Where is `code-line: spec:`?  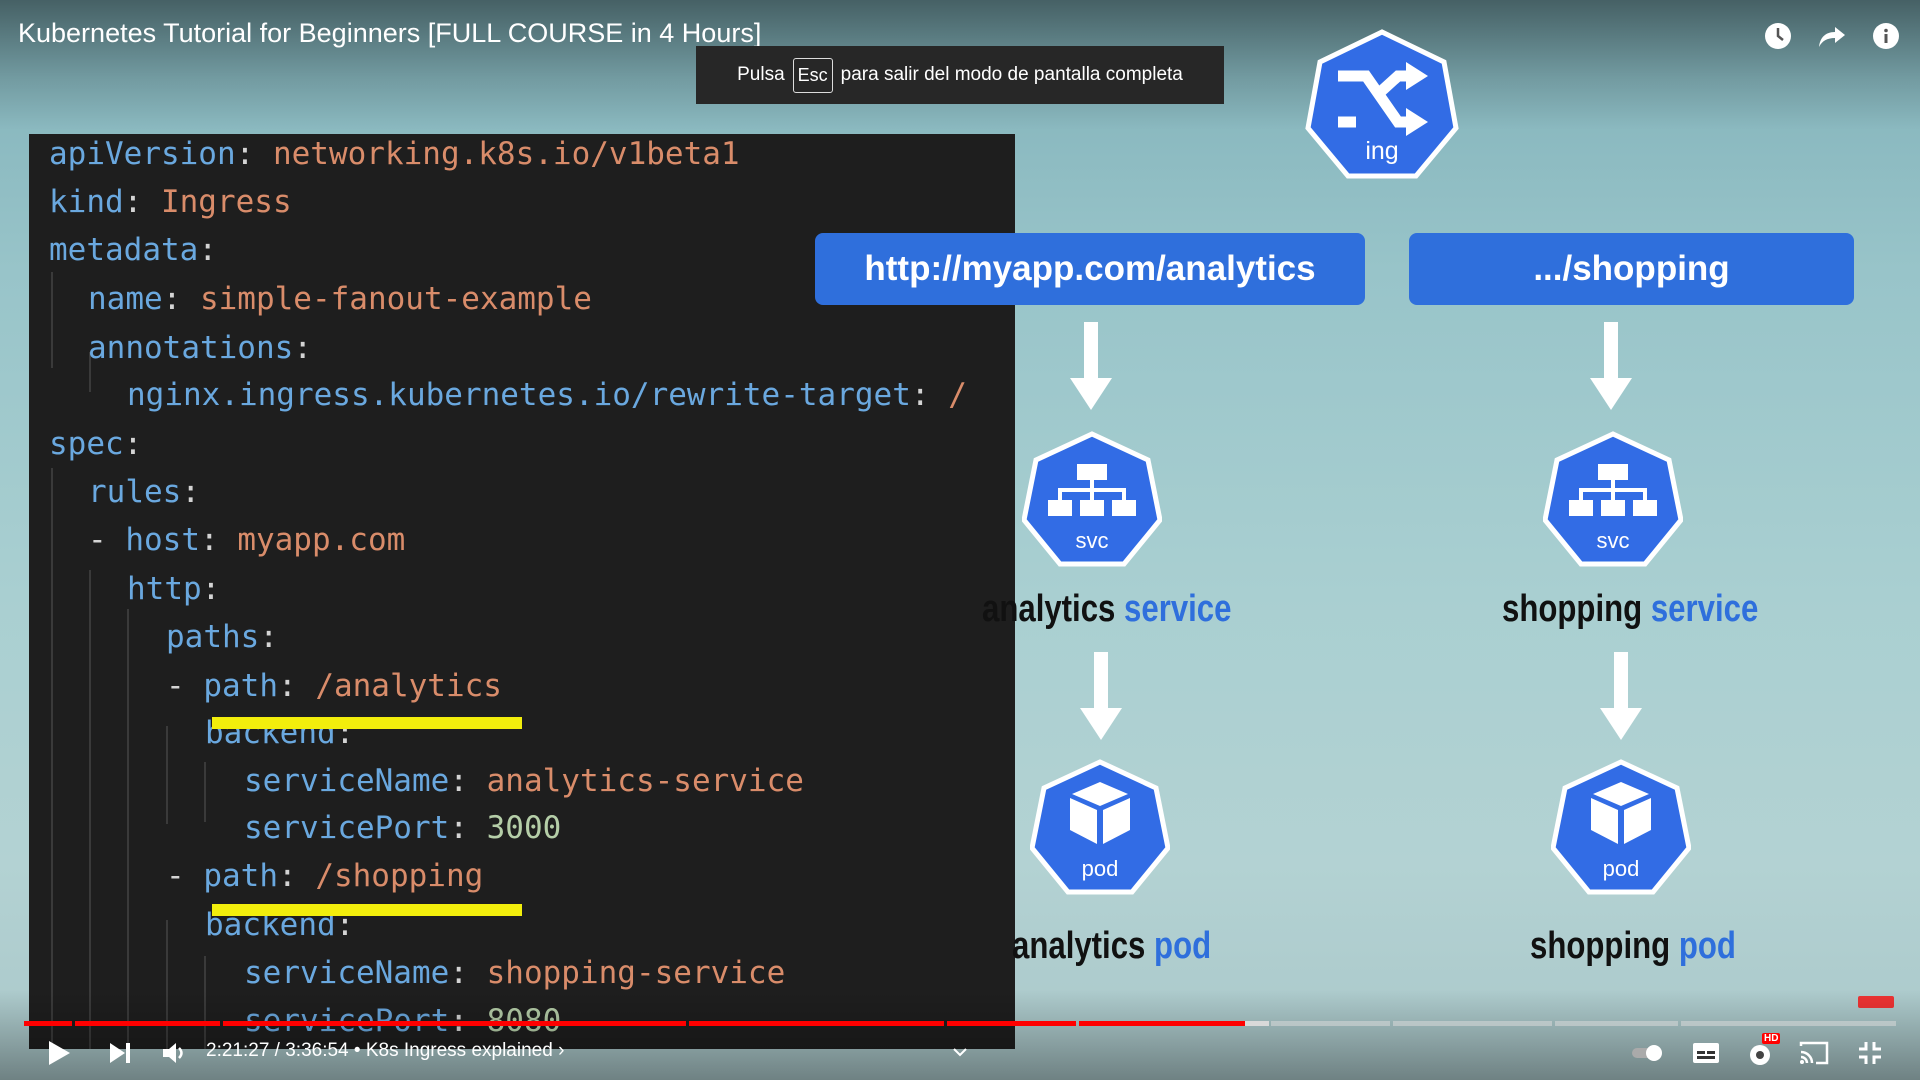 code-line: spec: is located at coordinates (96, 444).